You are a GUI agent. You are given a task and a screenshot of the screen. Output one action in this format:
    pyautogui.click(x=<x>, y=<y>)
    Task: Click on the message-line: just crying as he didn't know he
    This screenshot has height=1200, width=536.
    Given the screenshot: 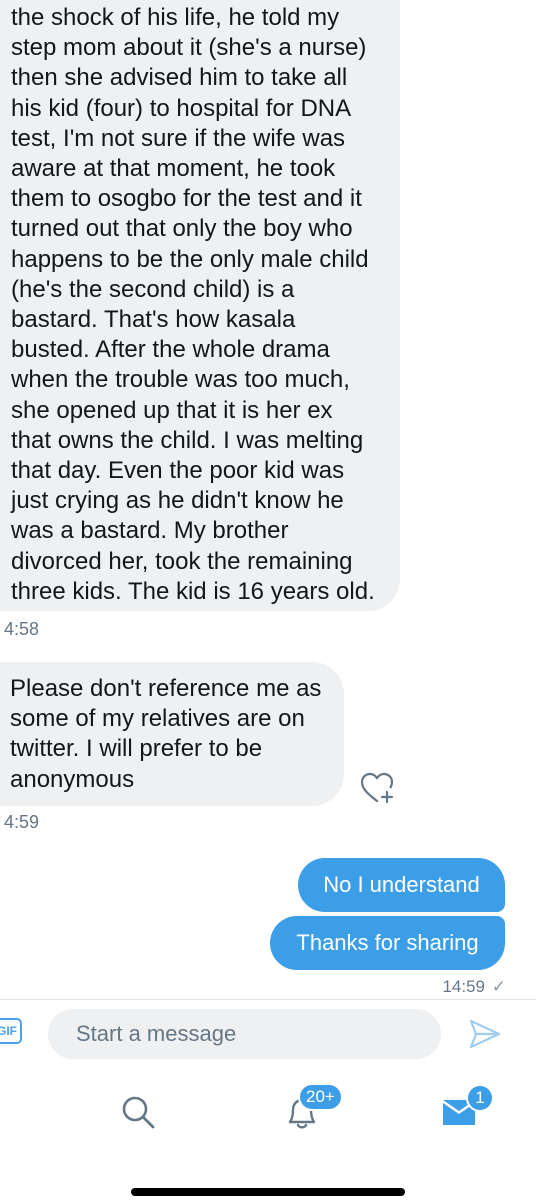 What is the action you would take?
    pyautogui.click(x=177, y=501)
    